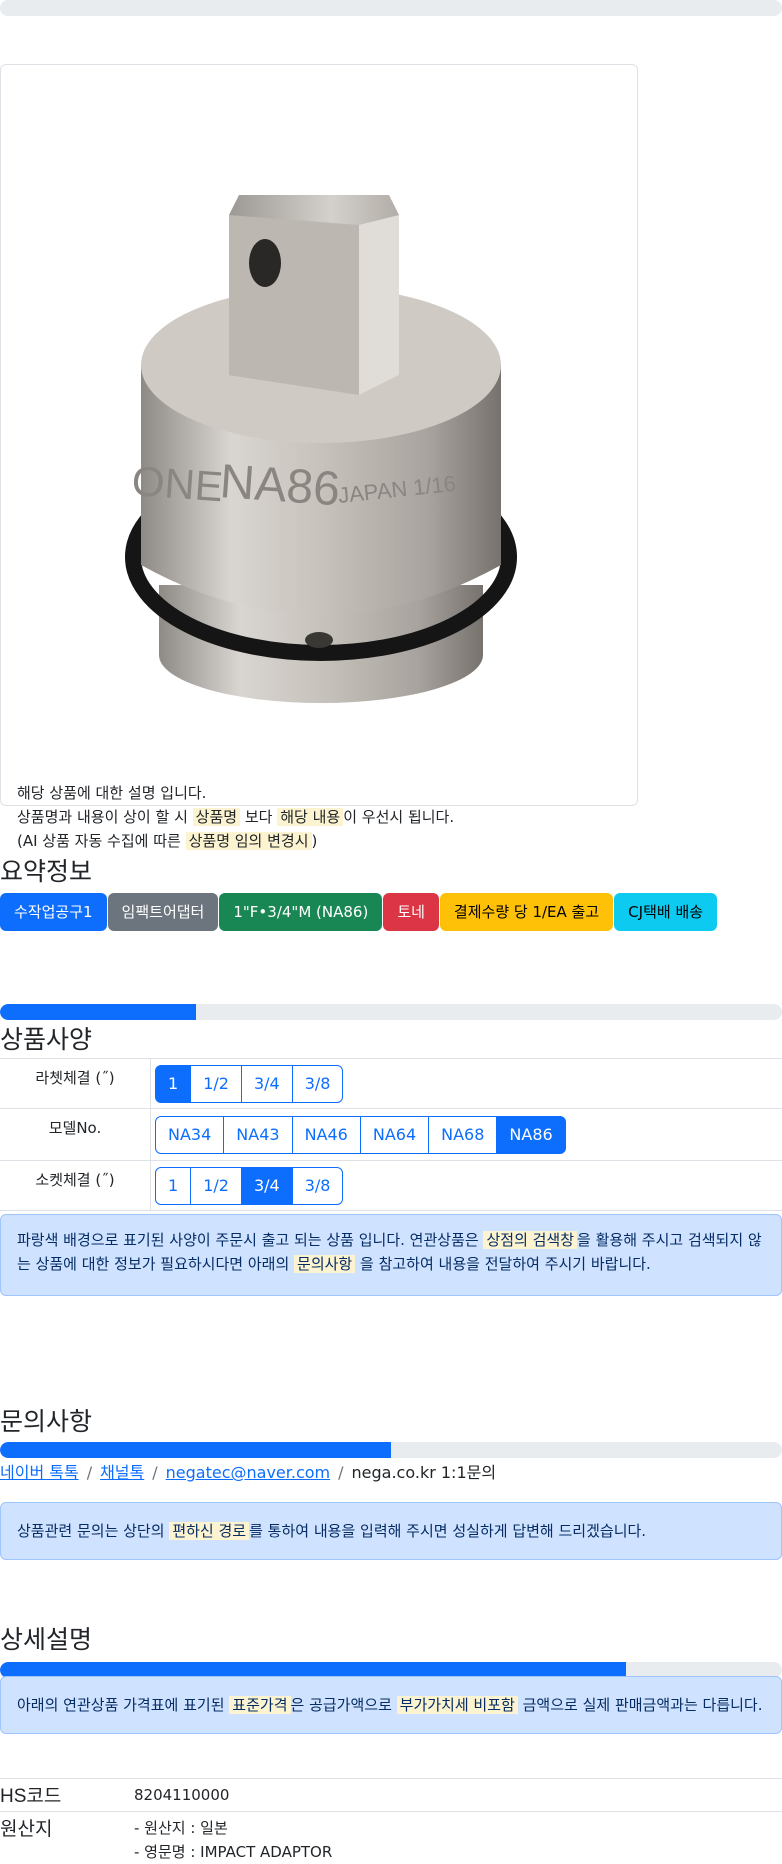 The height and width of the screenshot is (1864, 782). I want to click on desc-text: ), so click(315, 841).